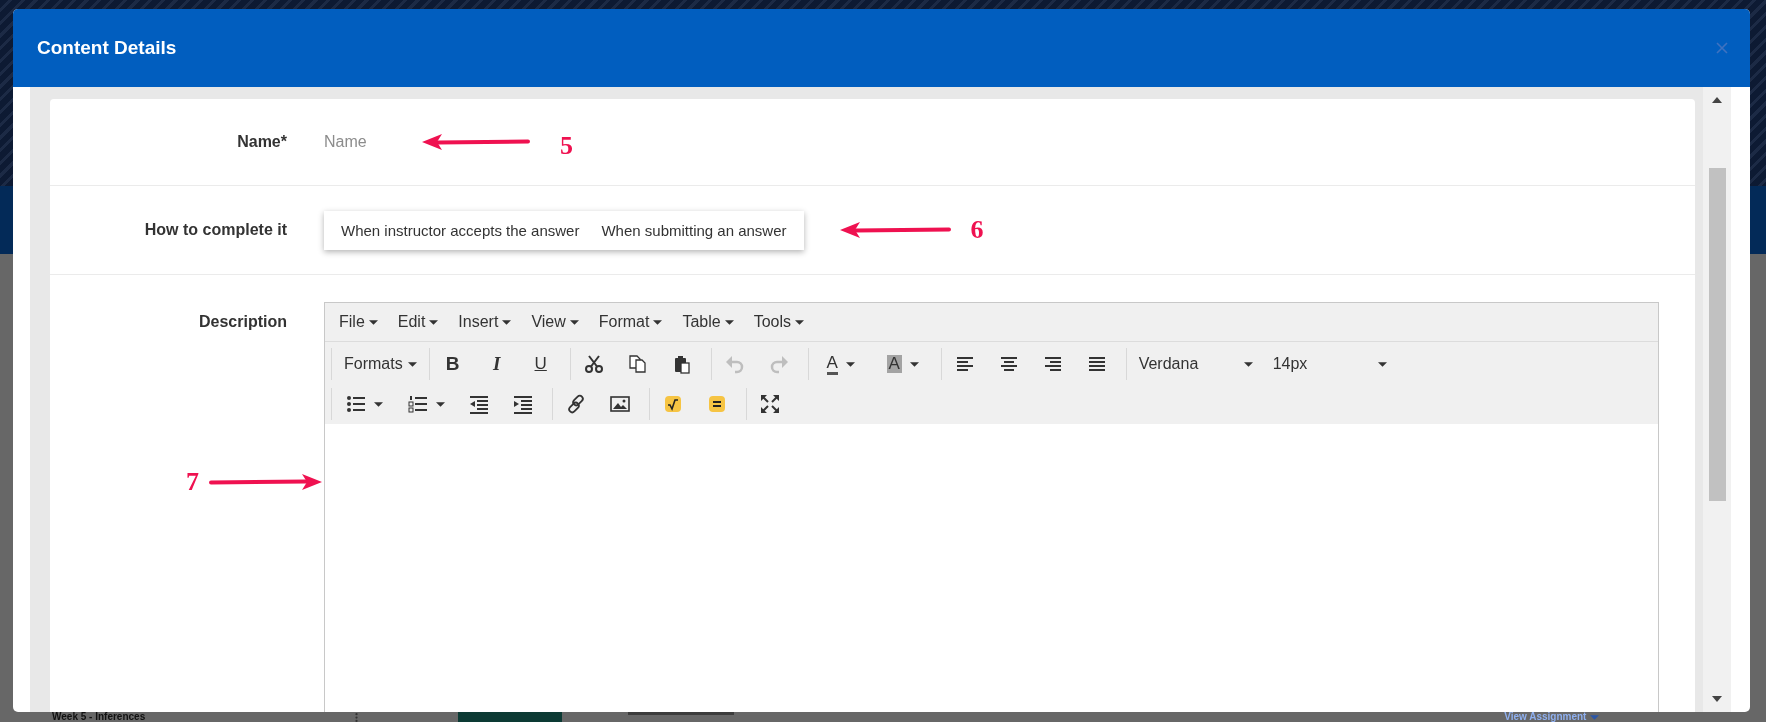 The height and width of the screenshot is (722, 1766). I want to click on scissors-icon, so click(593, 364).